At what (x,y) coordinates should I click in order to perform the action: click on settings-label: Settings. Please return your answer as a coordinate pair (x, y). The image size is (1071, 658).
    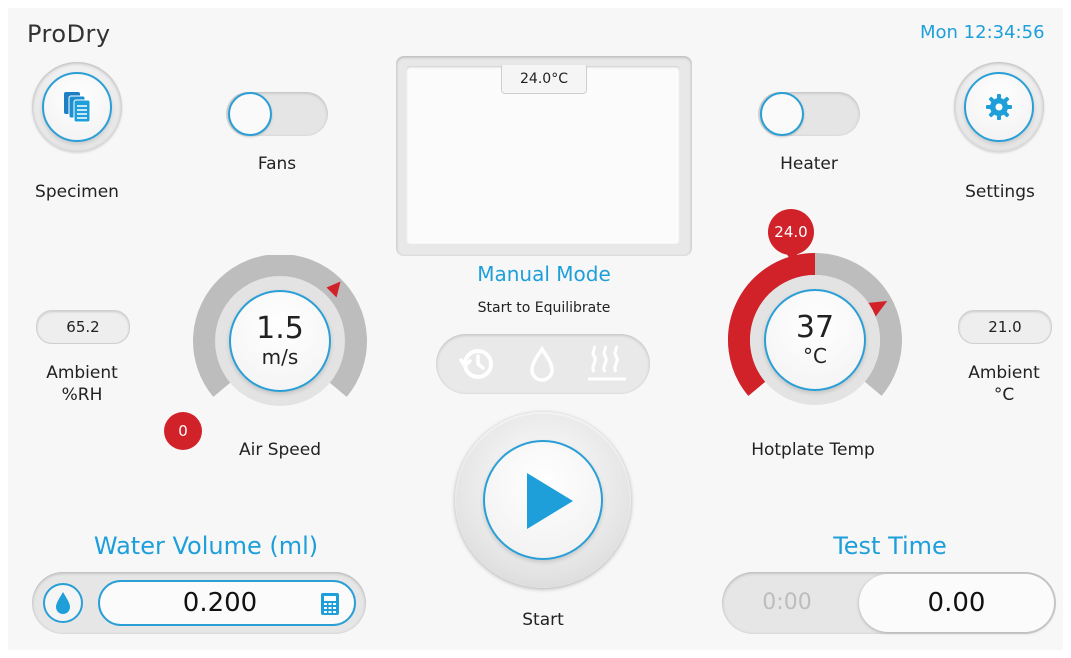
    Looking at the image, I should click on (1000, 192).